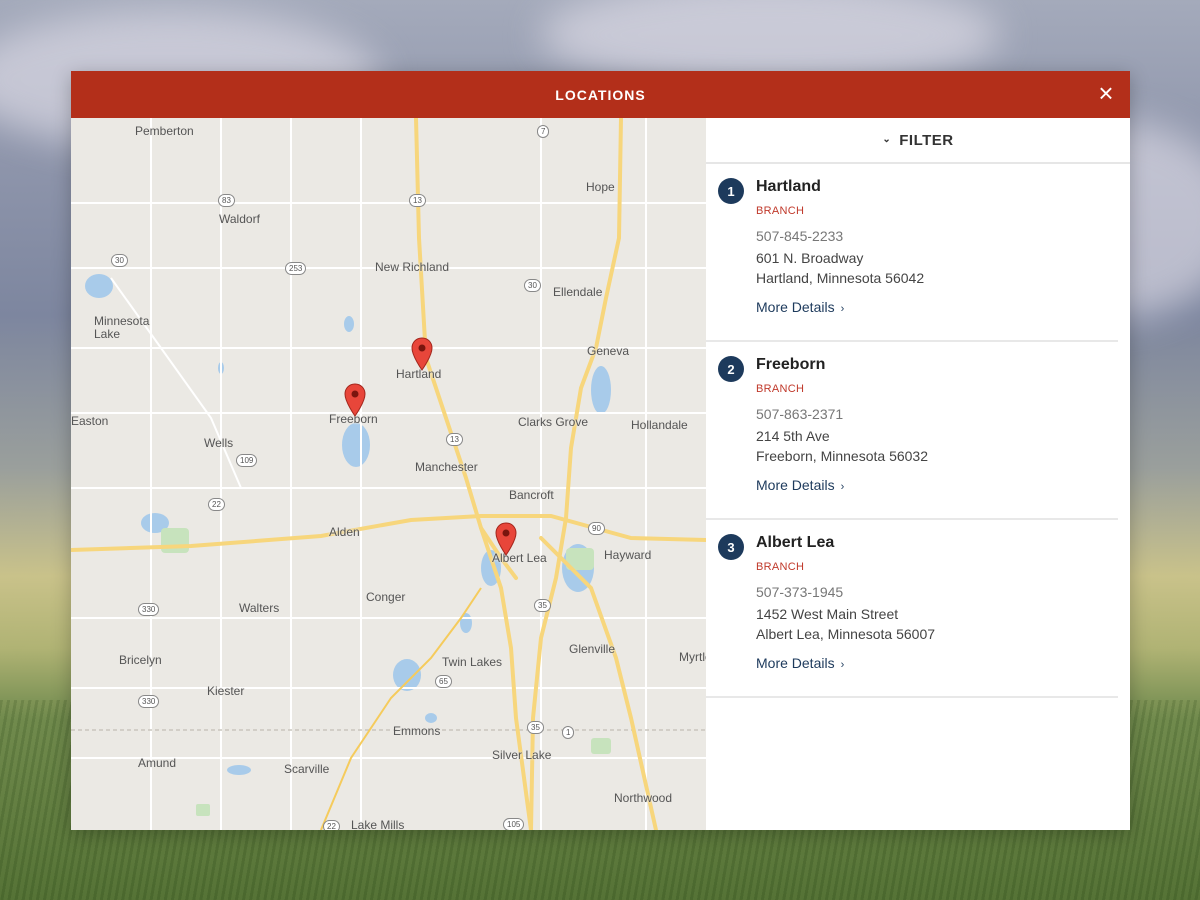  I want to click on town-label: Twin Lakes, so click(472, 662).